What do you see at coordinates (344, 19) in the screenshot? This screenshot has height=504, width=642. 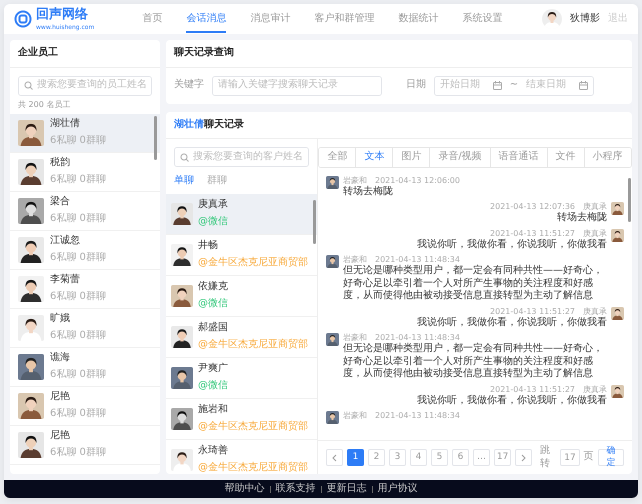 I see `nav-tab: 客户和群管理` at bounding box center [344, 19].